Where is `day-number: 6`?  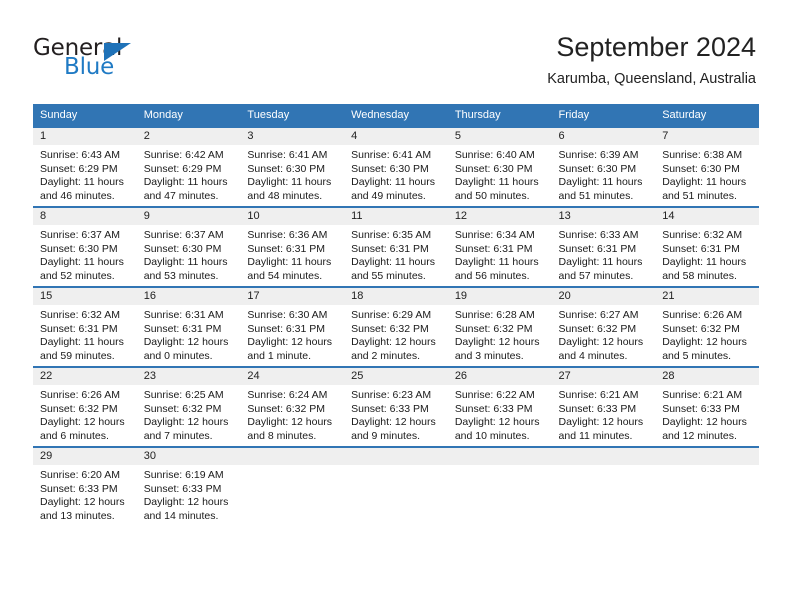
day-number: 6 is located at coordinates (603, 136).